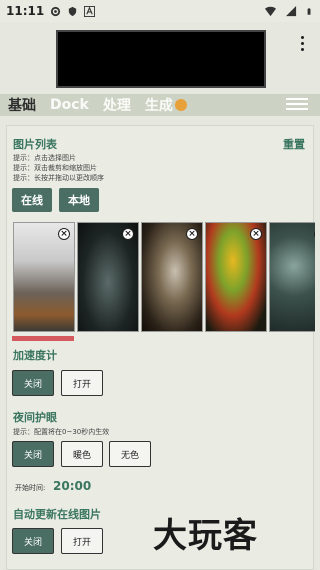  I want to click on start-time-value: 20:00, so click(72, 486).